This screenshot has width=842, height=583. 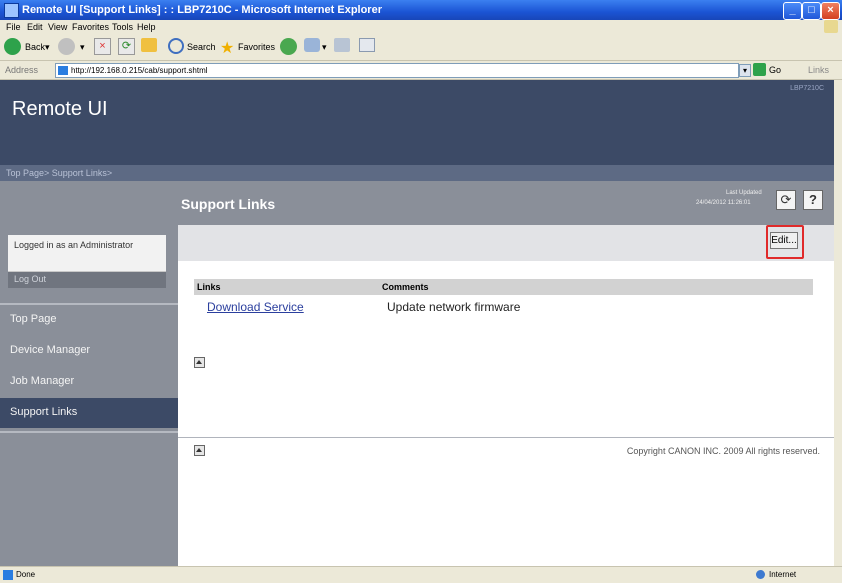 What do you see at coordinates (506, 243) in the screenshot?
I see `edit-toolbar` at bounding box center [506, 243].